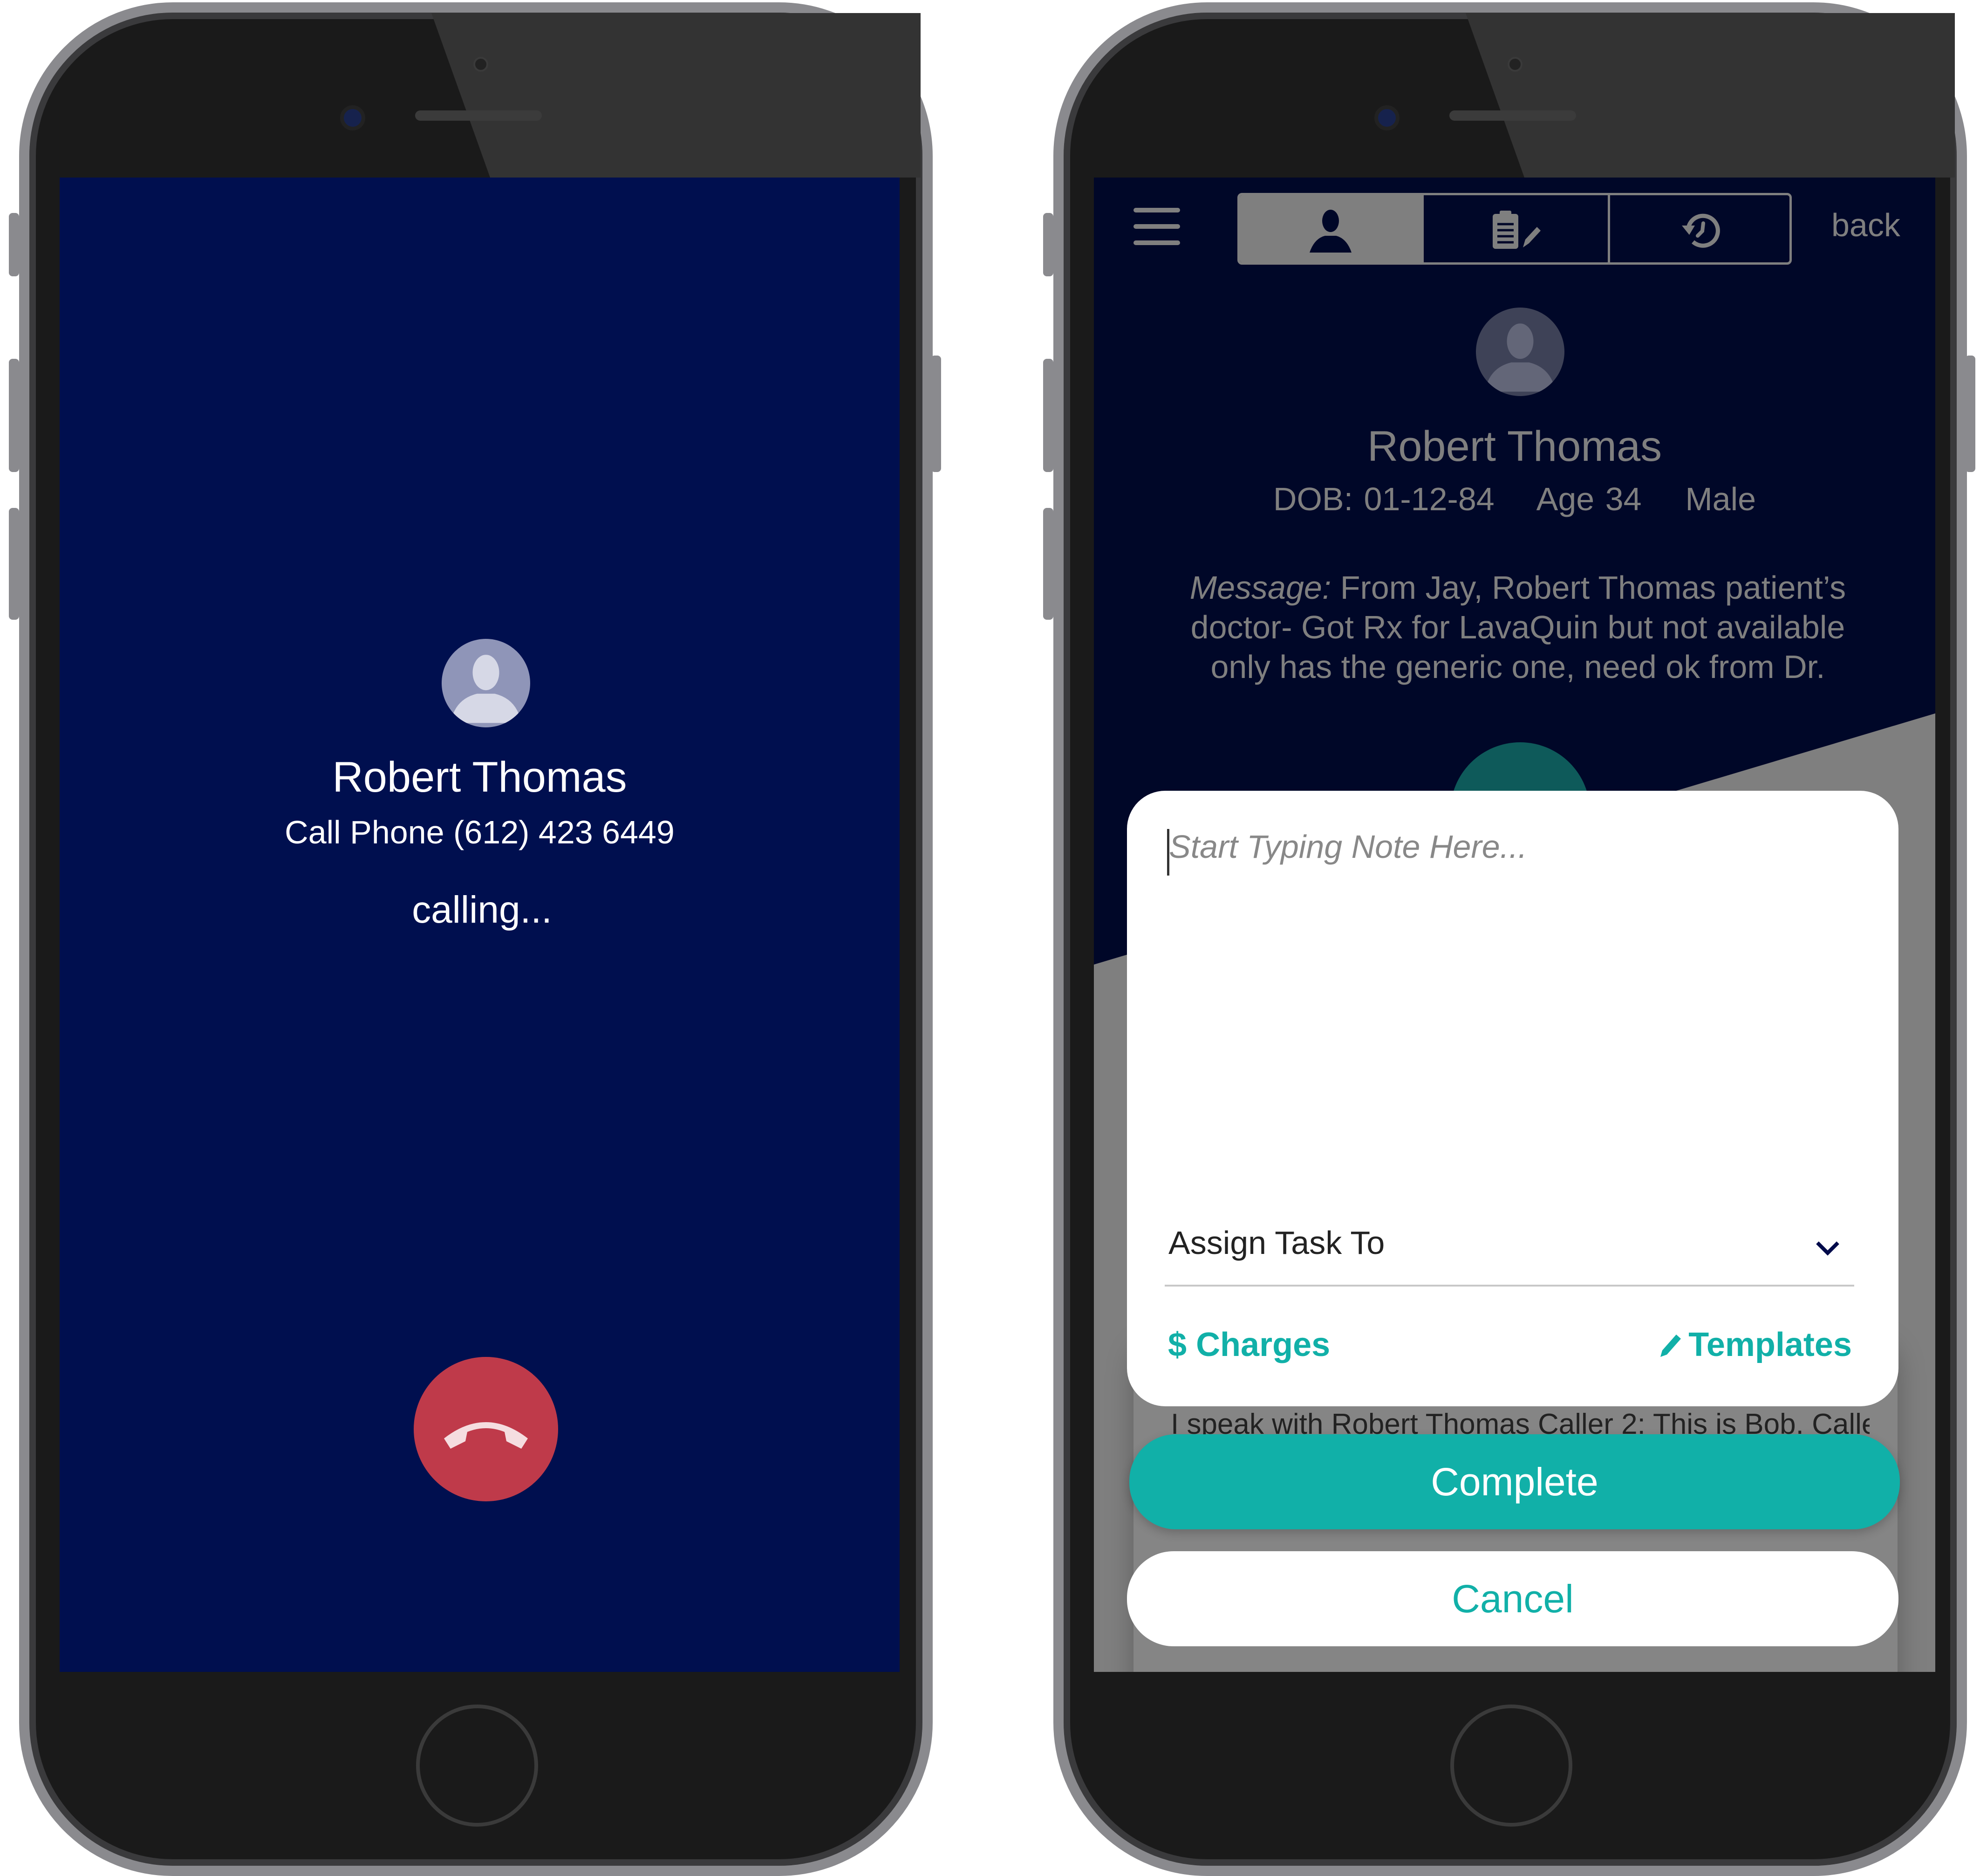 Image resolution: width=1980 pixels, height=1876 pixels. I want to click on hangup-button, so click(486, 1429).